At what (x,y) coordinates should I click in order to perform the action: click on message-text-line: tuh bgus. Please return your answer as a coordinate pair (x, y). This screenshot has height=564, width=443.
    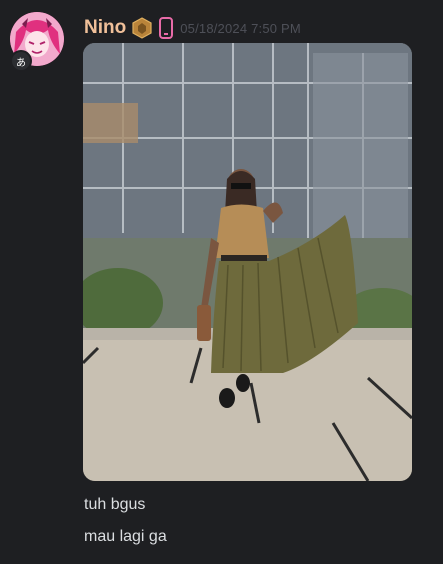
    Looking at the image, I should click on (115, 504).